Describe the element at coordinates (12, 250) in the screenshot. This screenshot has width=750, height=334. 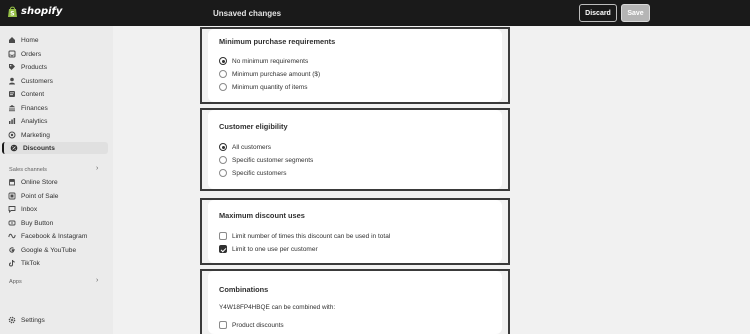
I see `google-icon` at that location.